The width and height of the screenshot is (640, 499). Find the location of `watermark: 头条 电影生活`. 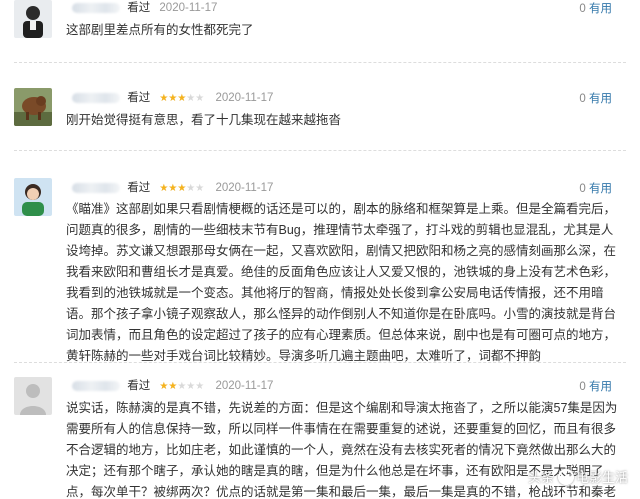

watermark: 头条 电影生活 is located at coordinates (578, 478).